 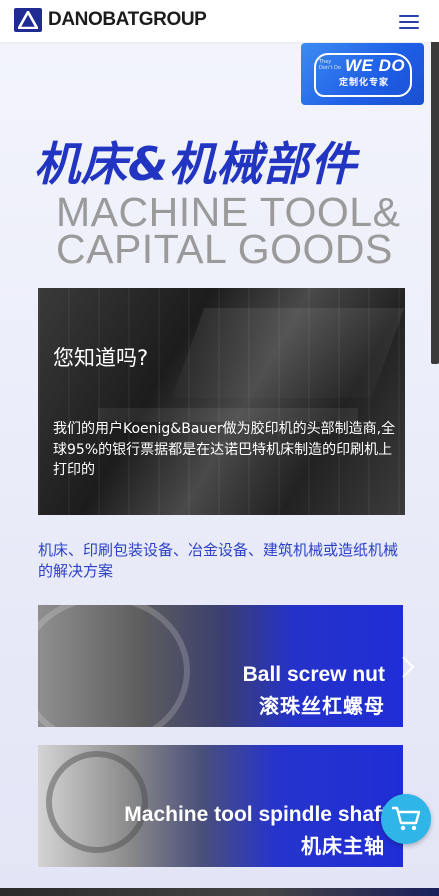 I want to click on product-card-title-cn: 滚珠丝杠螺母, so click(x=322, y=706).